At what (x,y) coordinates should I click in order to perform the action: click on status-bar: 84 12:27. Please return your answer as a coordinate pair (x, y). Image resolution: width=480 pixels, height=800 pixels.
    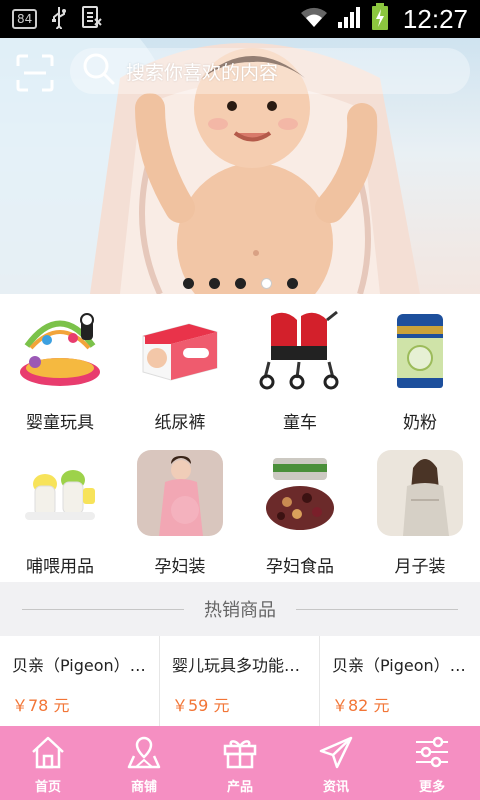
    Looking at the image, I should click on (240, 19).